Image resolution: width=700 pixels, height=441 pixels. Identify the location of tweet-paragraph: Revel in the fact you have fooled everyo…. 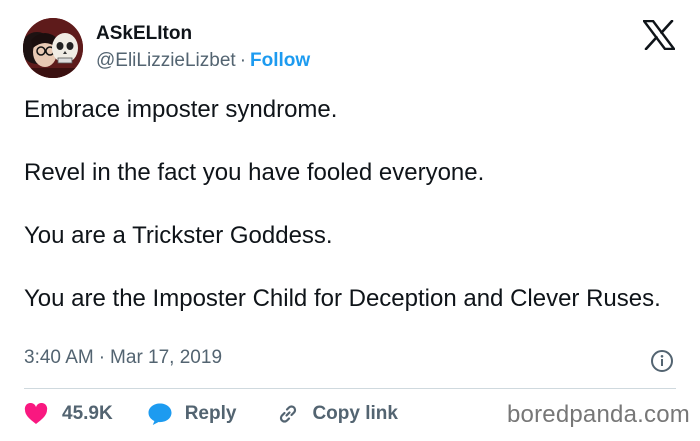
(254, 172).